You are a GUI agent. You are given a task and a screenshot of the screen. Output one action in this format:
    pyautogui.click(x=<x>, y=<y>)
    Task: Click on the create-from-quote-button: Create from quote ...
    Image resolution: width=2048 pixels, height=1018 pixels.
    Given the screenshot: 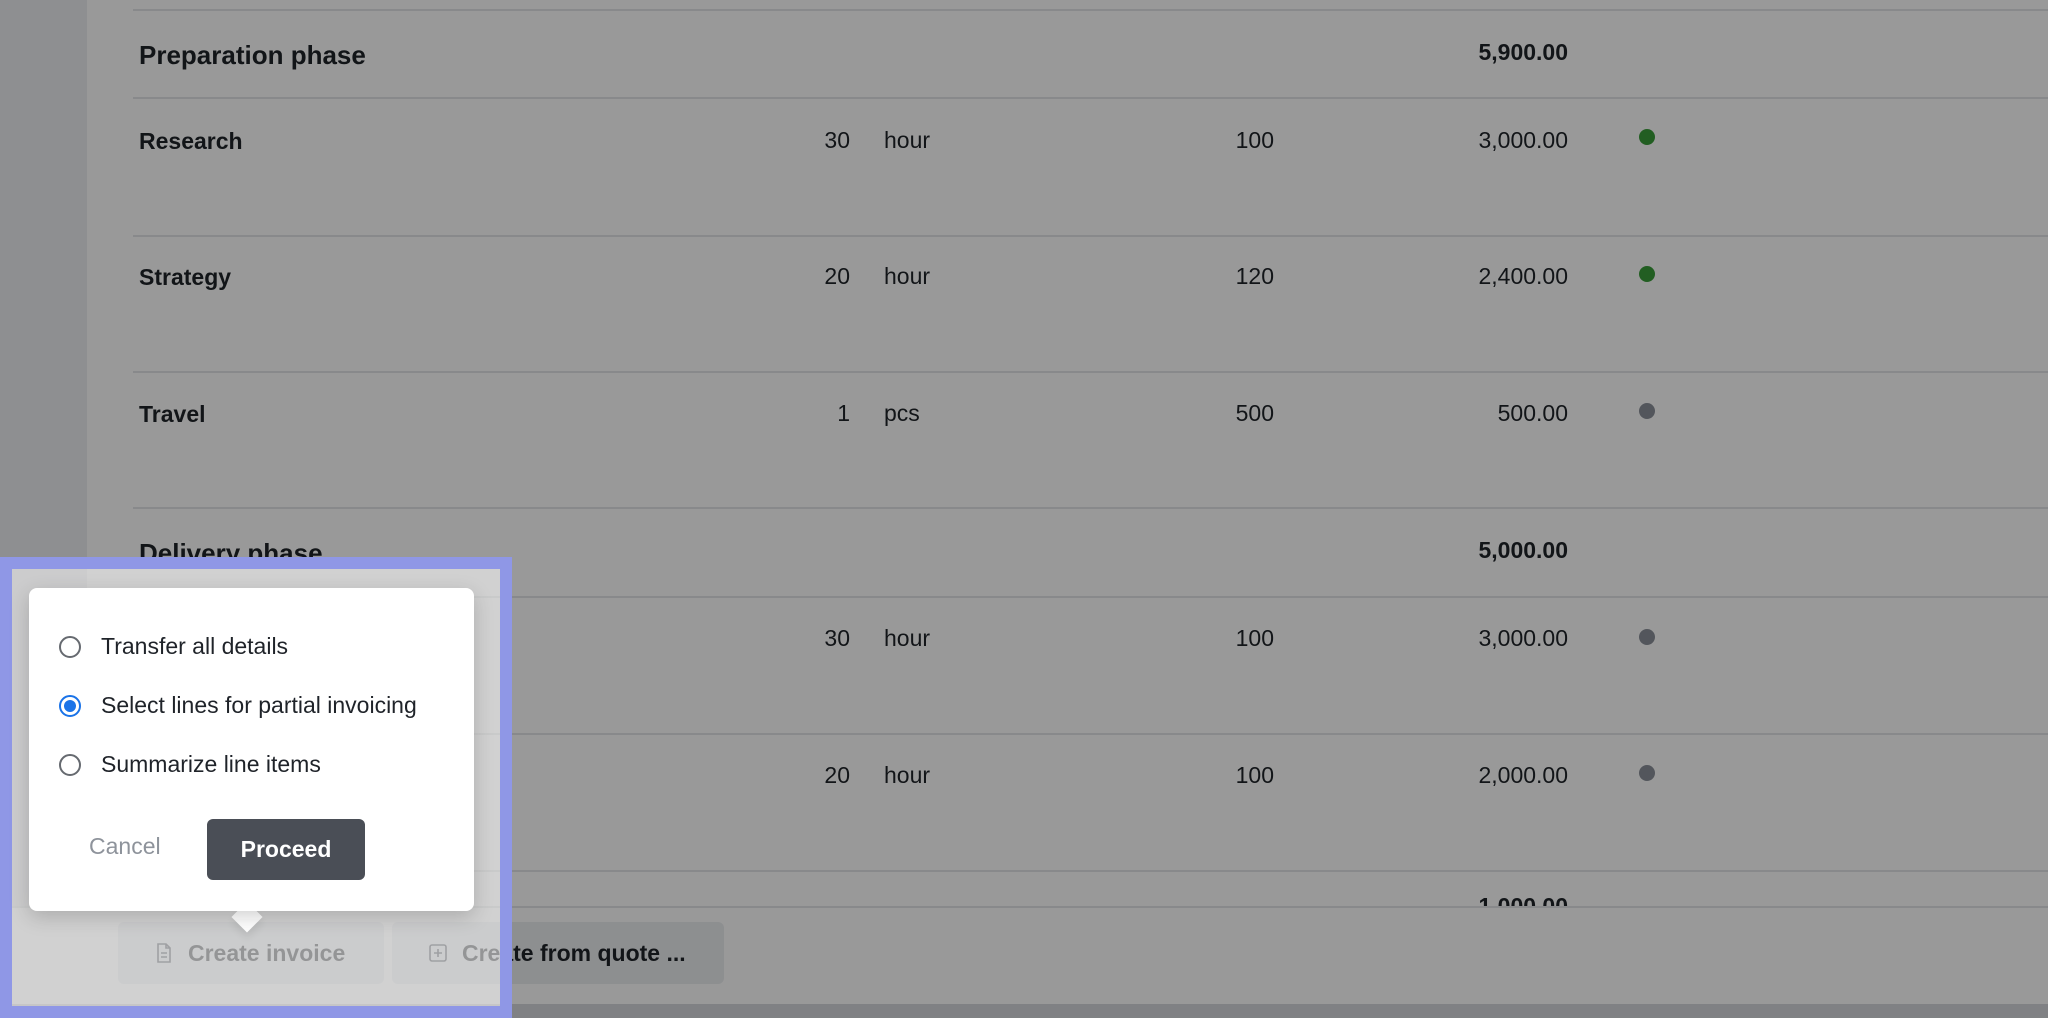 What is the action you would take?
    pyautogui.click(x=558, y=953)
    